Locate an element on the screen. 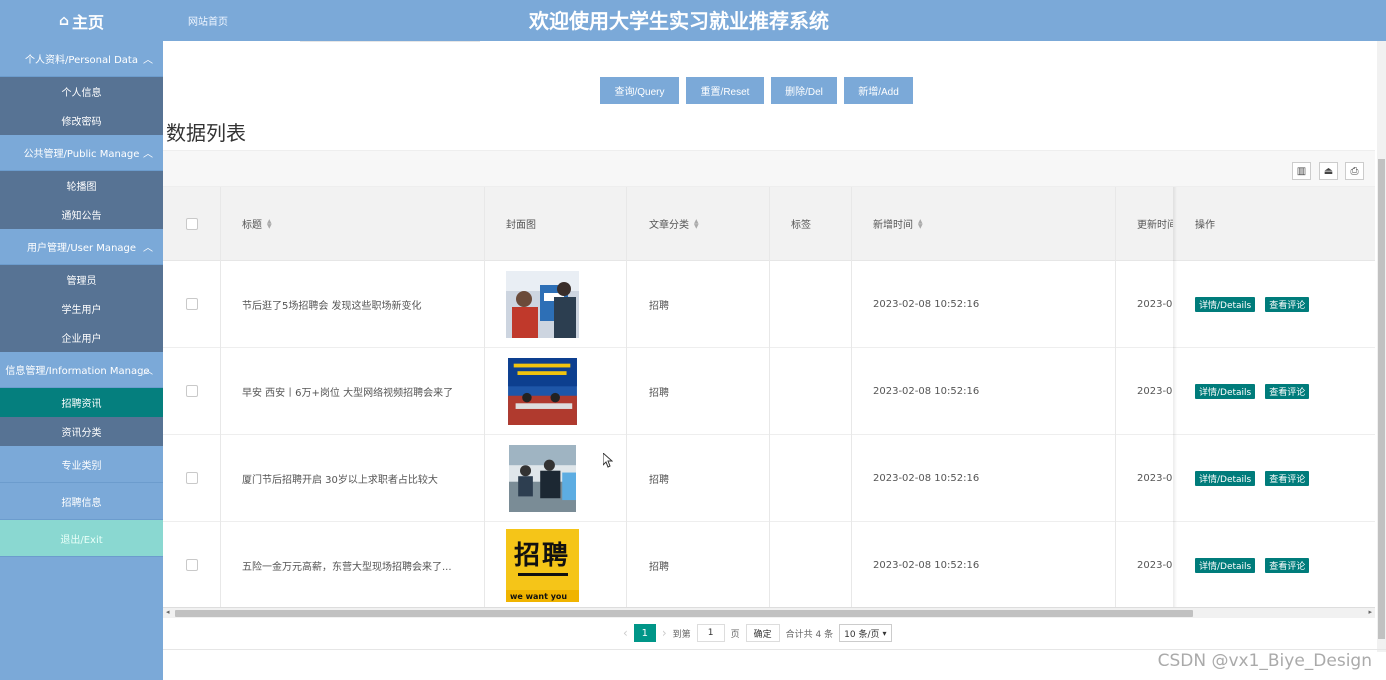  menu-group-public: 公共管理/Public Manage ︿ is located at coordinates (81, 153).